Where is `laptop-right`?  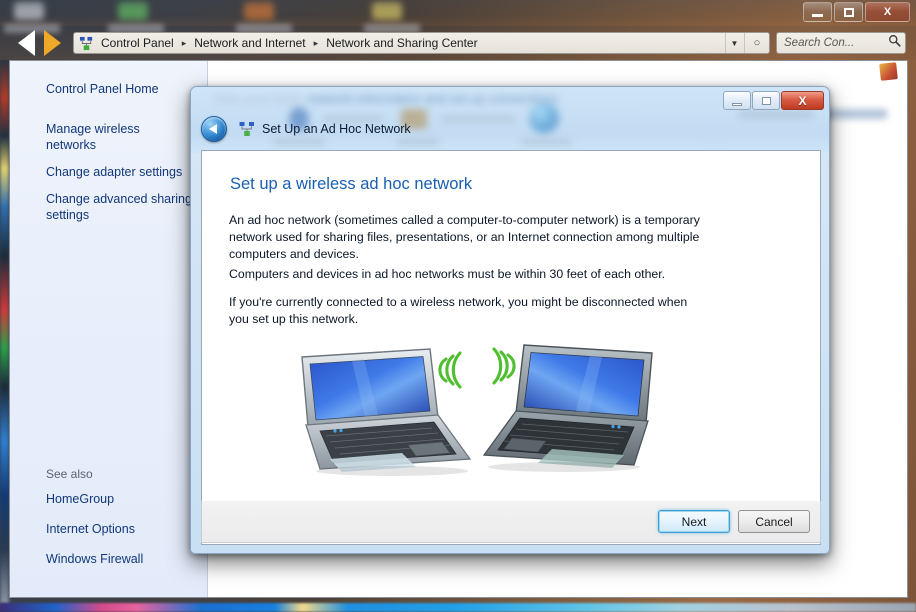
laptop-right is located at coordinates (567, 408).